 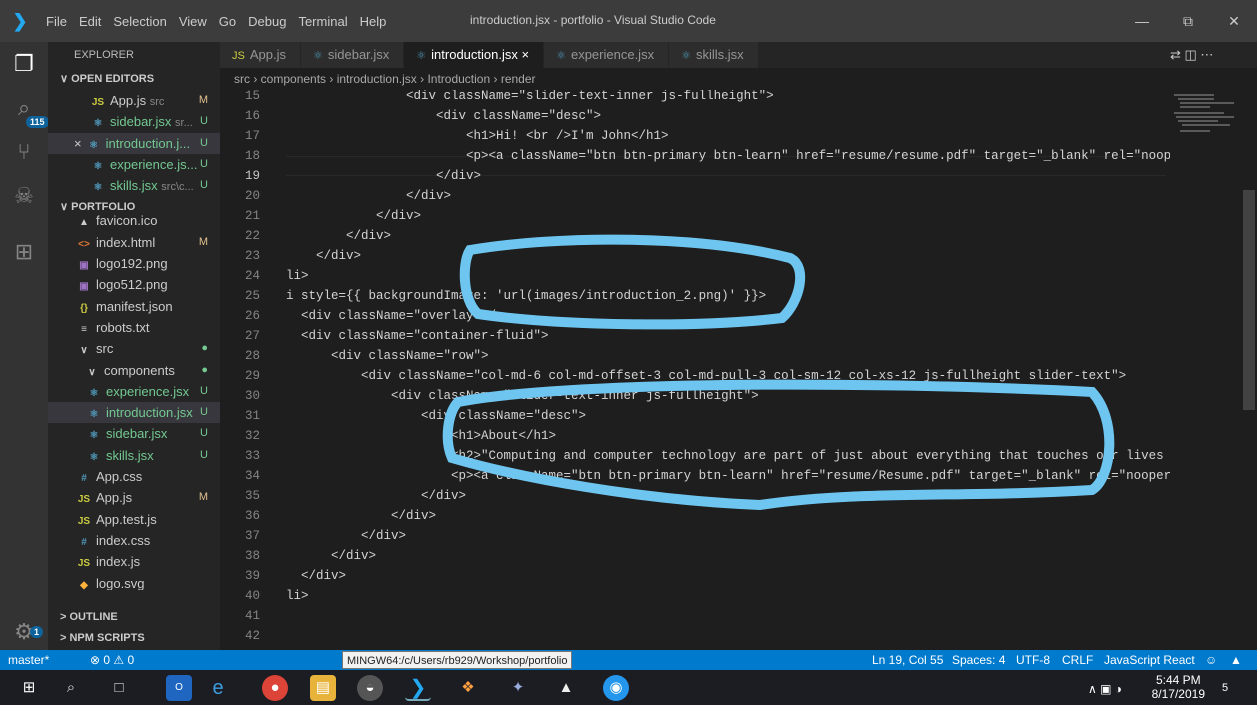 I want to click on docker-icon: ◉, so click(x=616, y=688).